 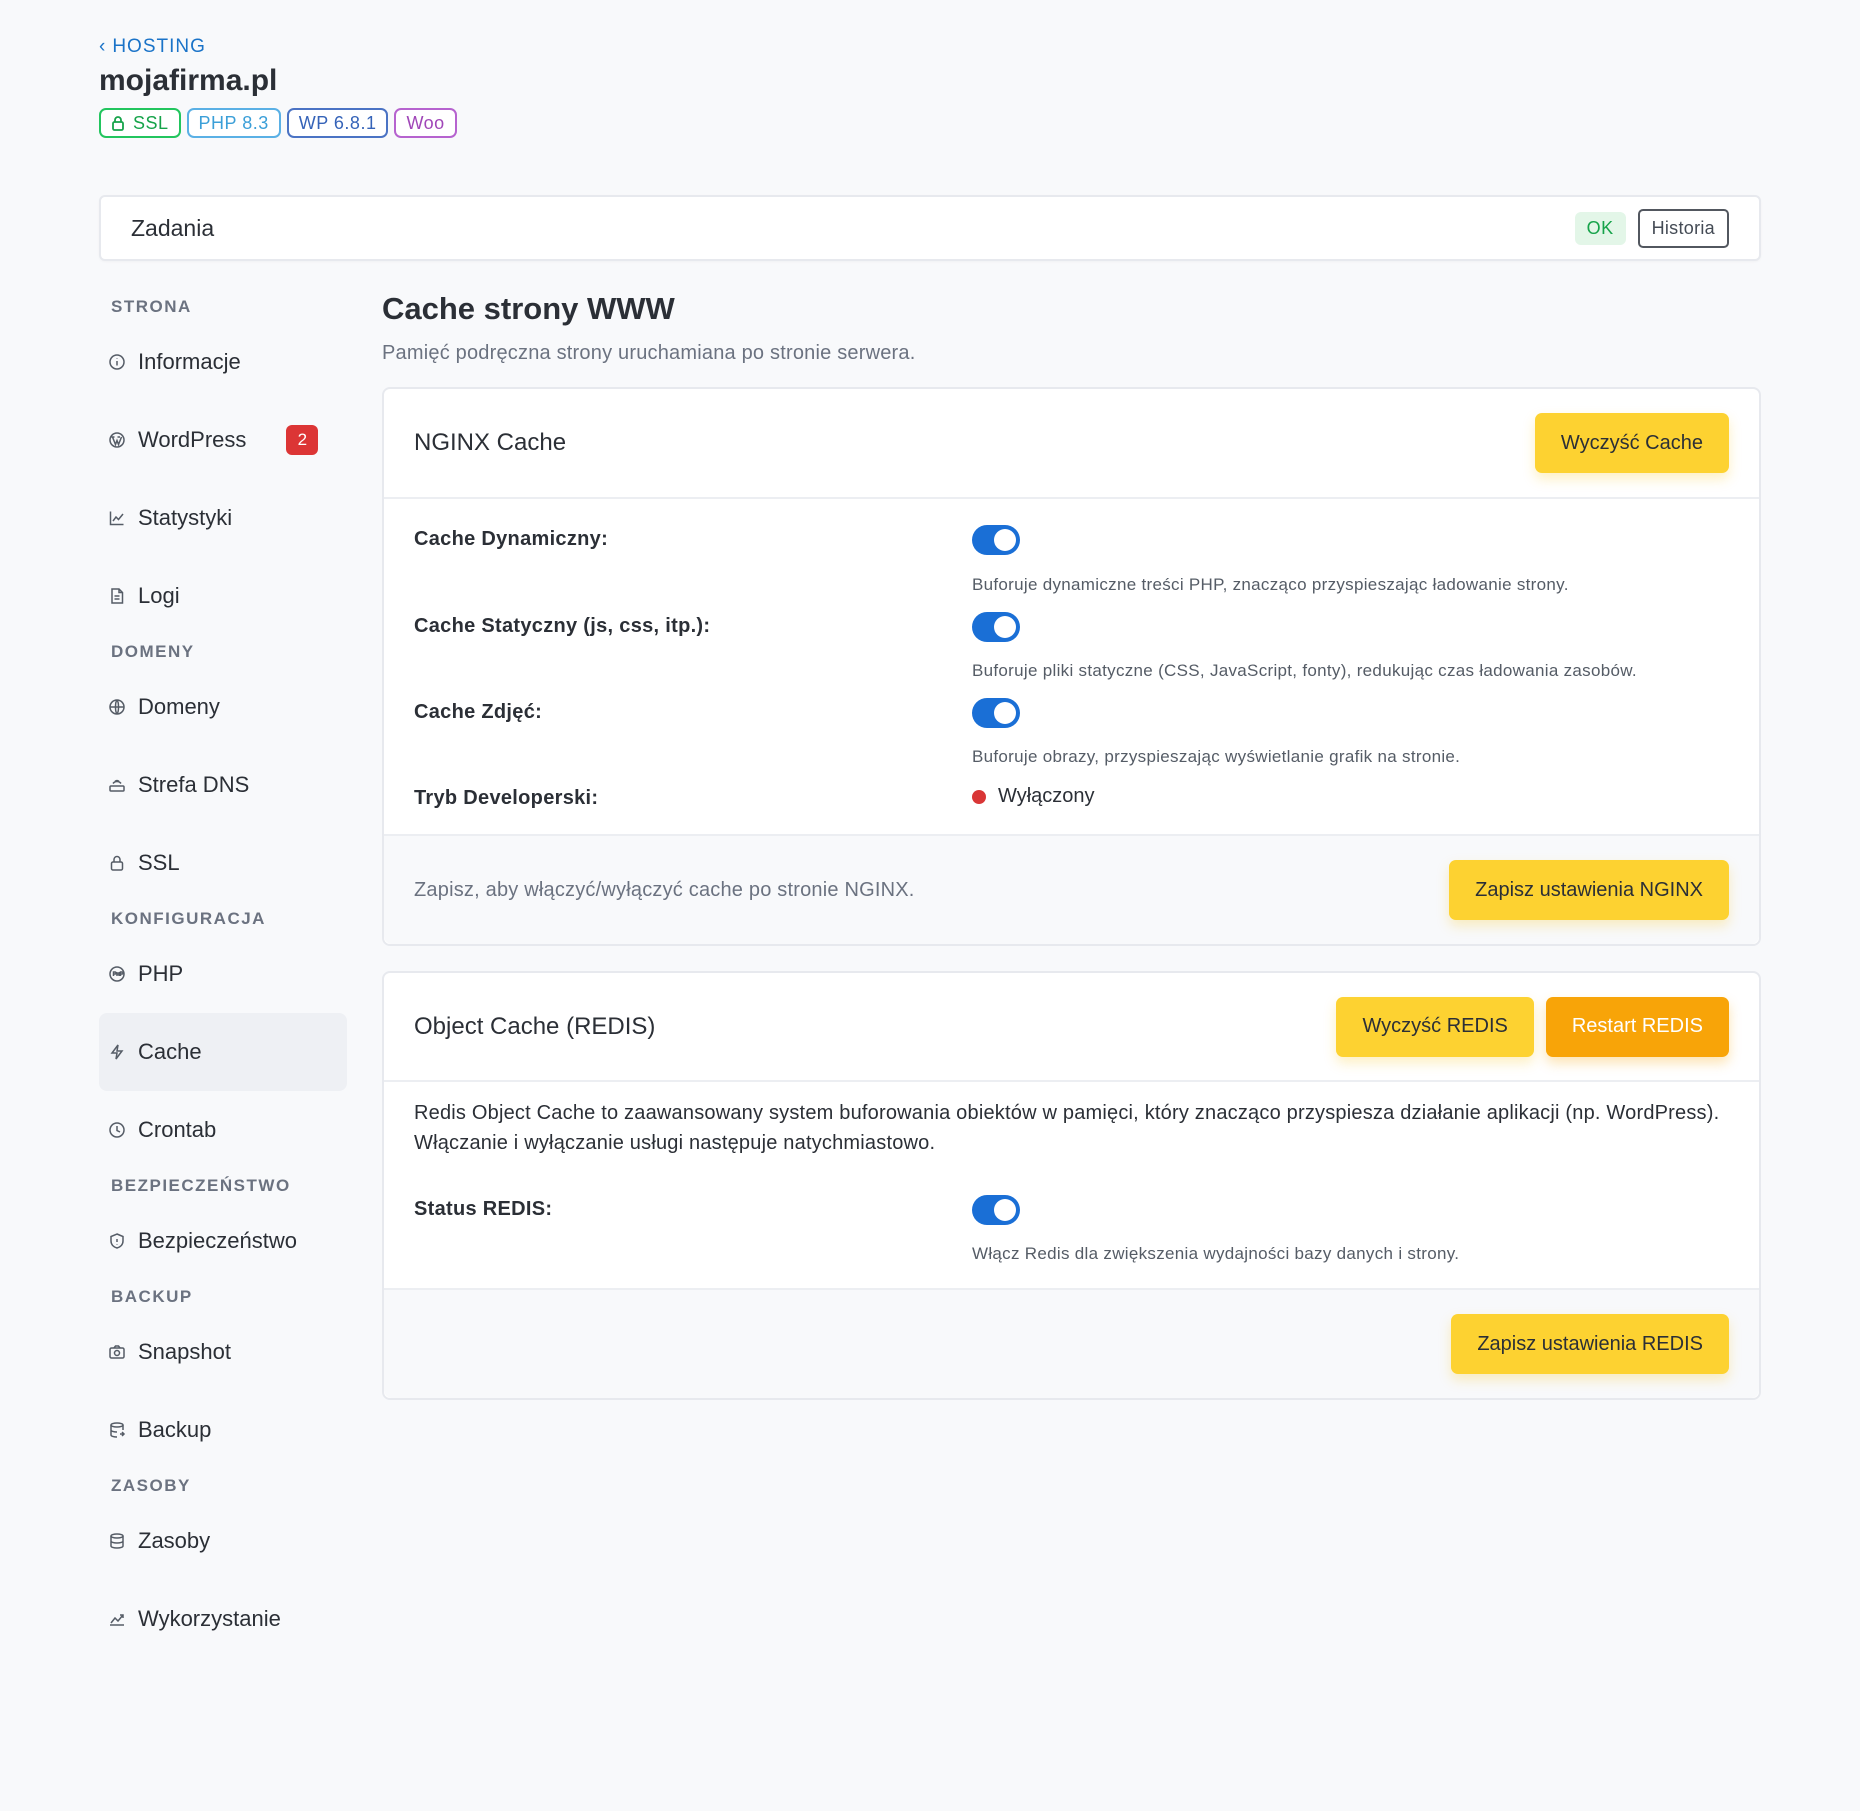 What do you see at coordinates (117, 785) in the screenshot?
I see `router-icon` at bounding box center [117, 785].